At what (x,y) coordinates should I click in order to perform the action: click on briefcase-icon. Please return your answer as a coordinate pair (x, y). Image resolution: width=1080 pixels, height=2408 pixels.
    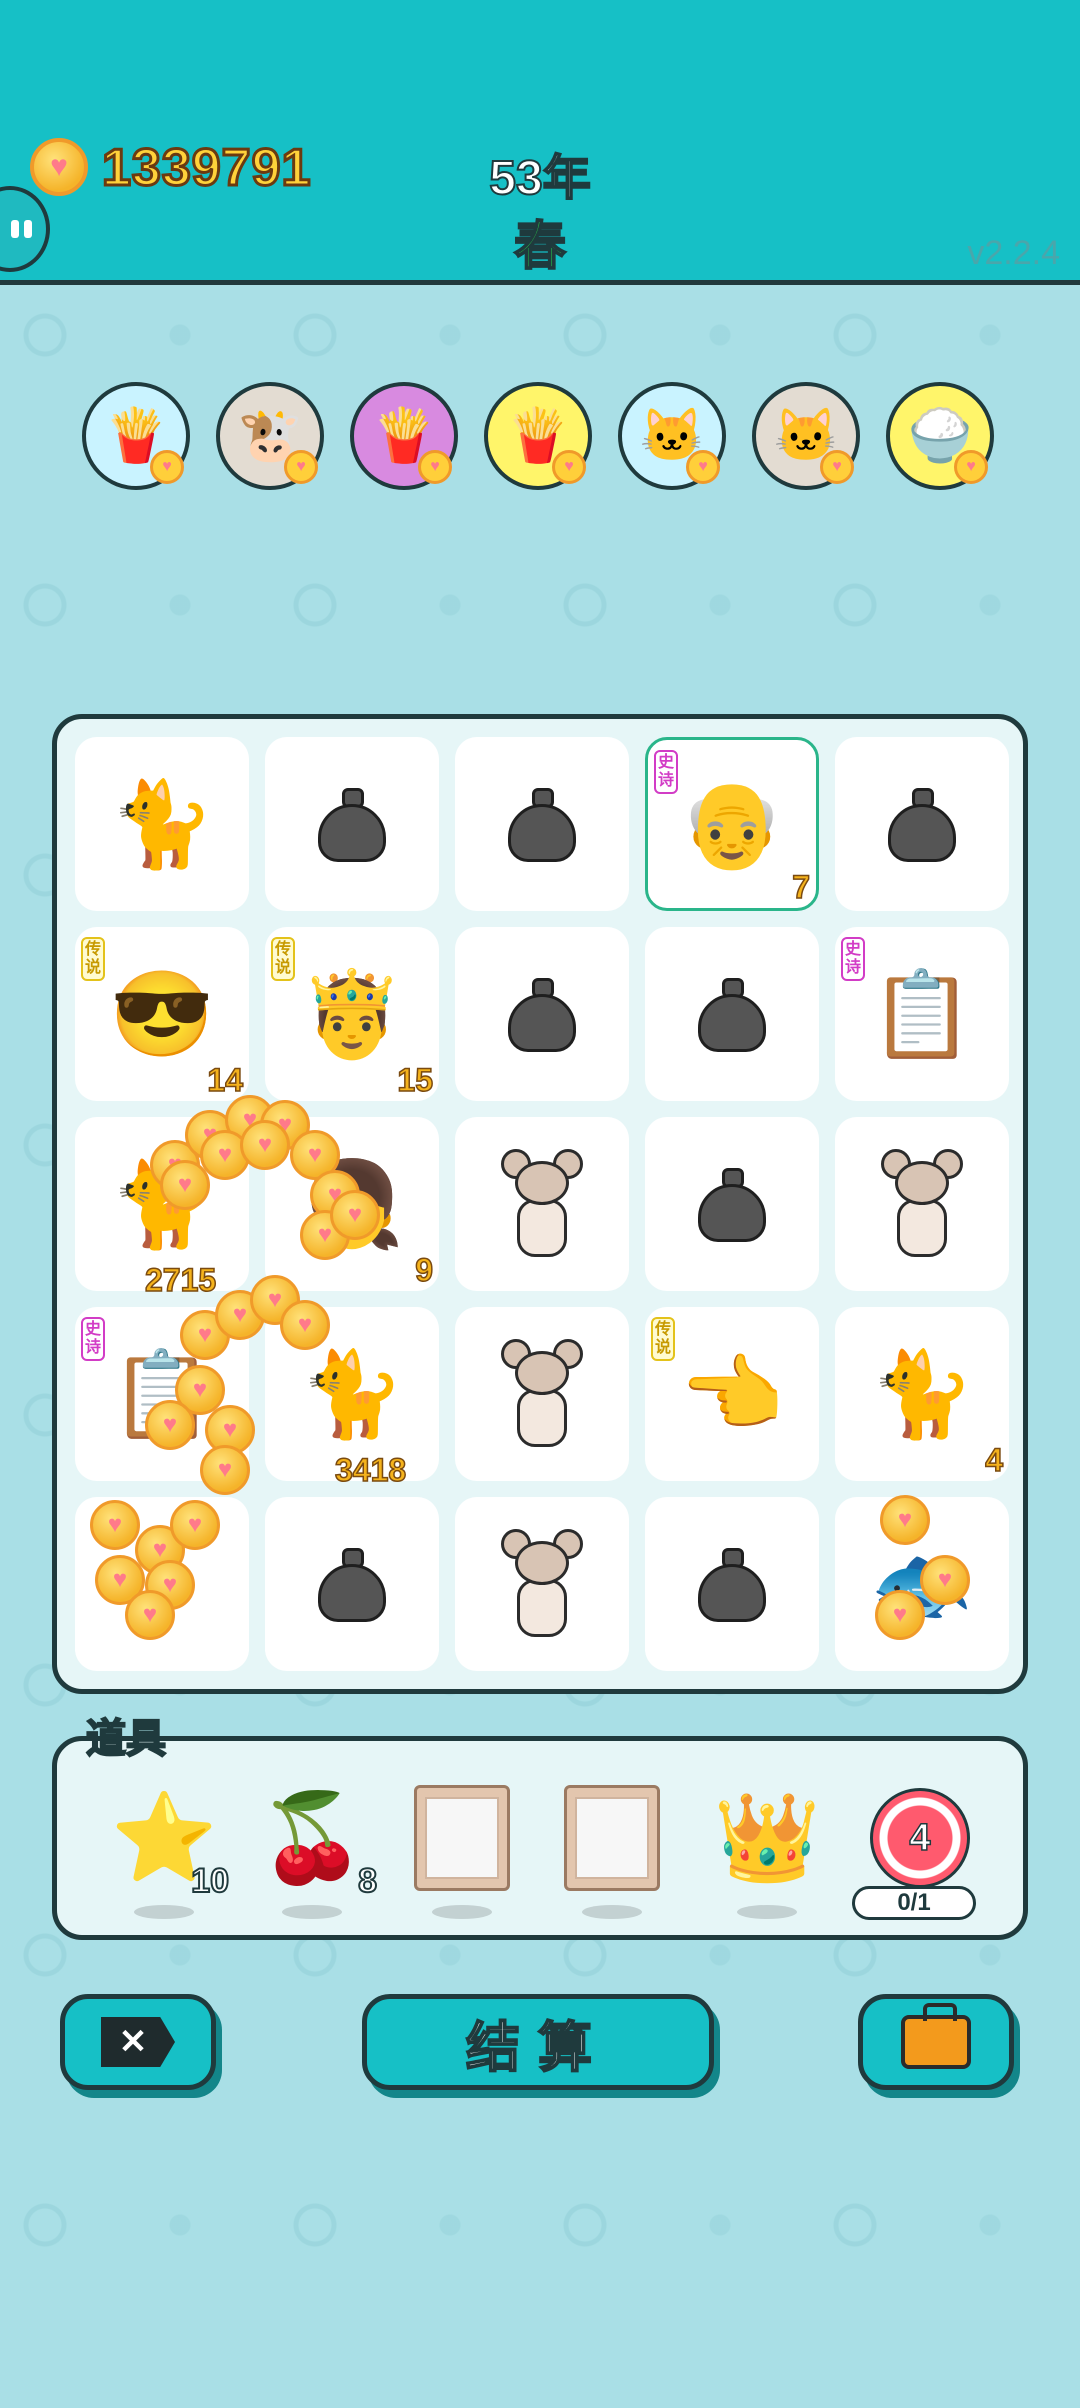
    Looking at the image, I should click on (936, 2036).